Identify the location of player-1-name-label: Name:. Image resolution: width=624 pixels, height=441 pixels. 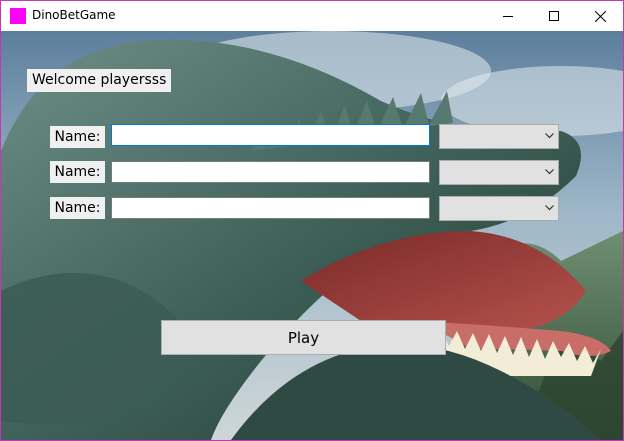
(77, 137).